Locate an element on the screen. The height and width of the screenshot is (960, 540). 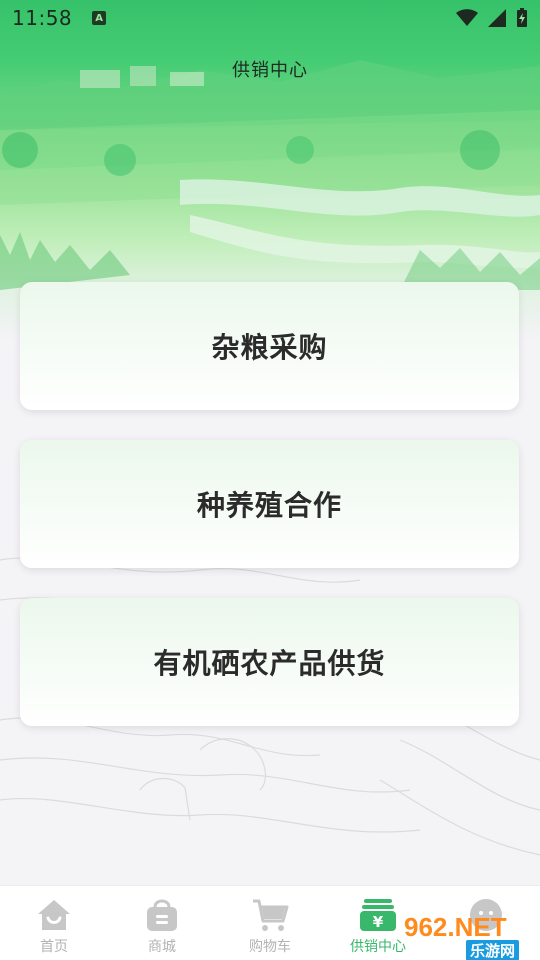
nav-label: 首页 is located at coordinates (54, 947).